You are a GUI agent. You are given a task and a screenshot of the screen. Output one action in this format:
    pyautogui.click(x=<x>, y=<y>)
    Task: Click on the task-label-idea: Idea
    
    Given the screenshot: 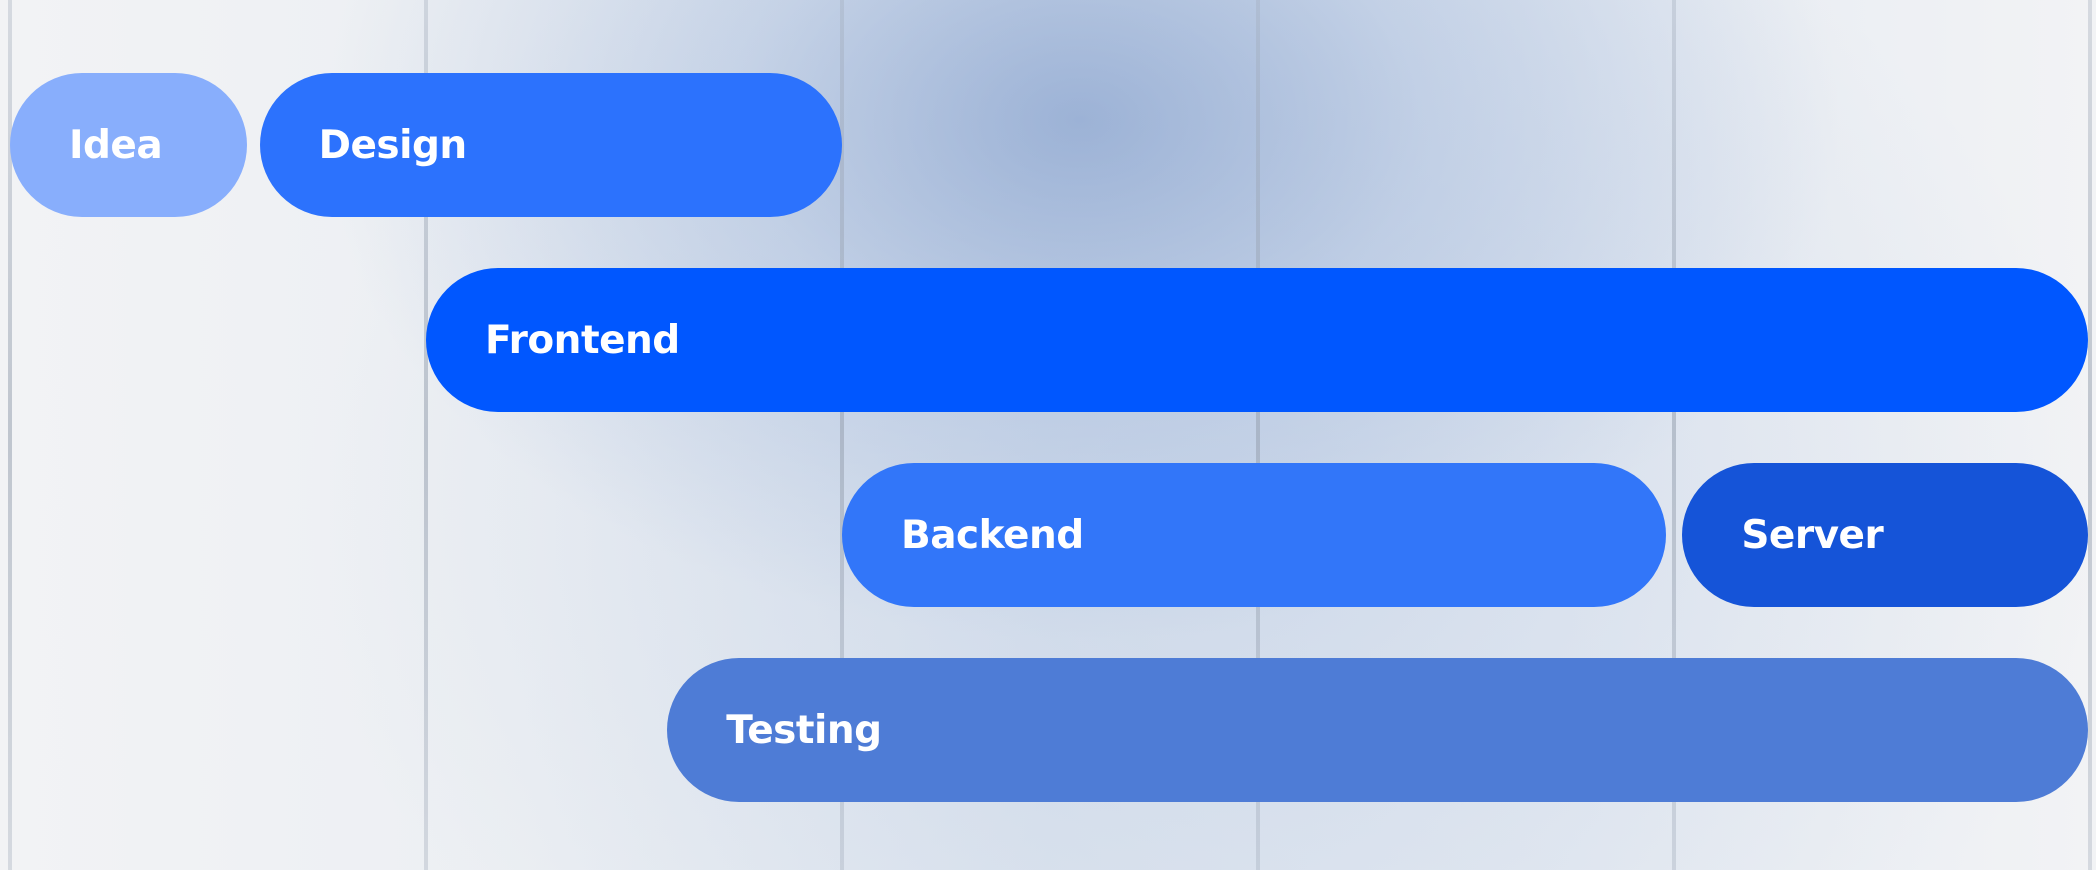 What is the action you would take?
    pyautogui.click(x=116, y=145)
    